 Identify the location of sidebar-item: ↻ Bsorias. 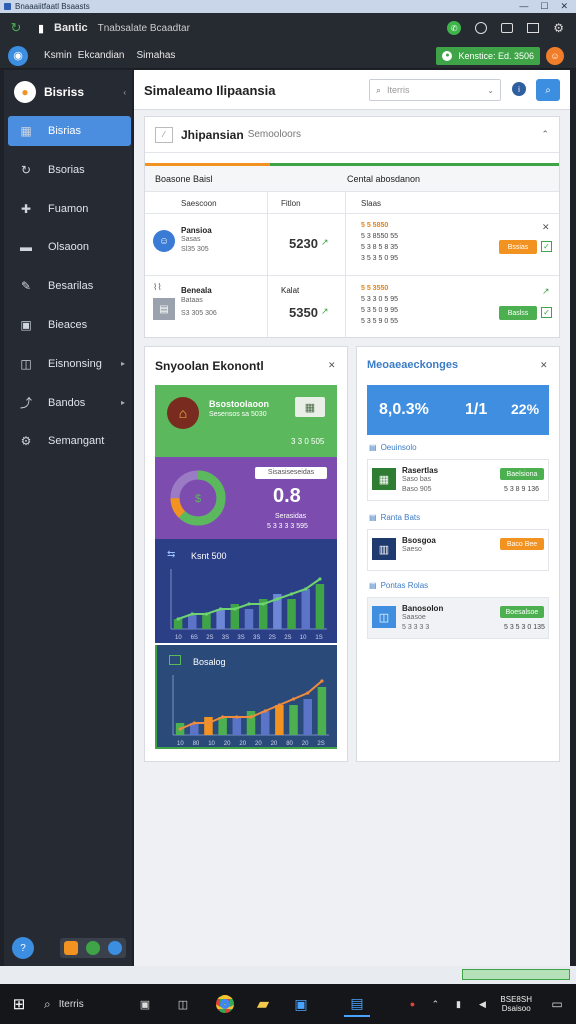
(69, 170).